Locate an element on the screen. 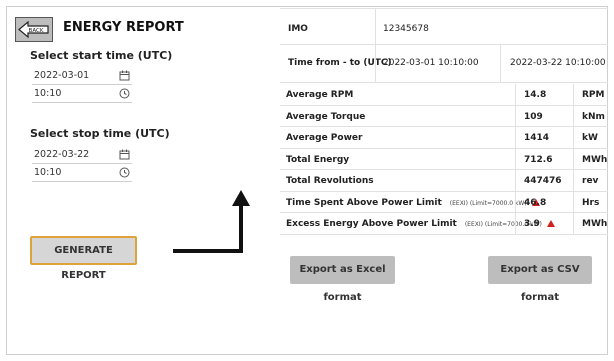 The width and height of the screenshot is (614, 361). back-button: BACK is located at coordinates (34, 29).